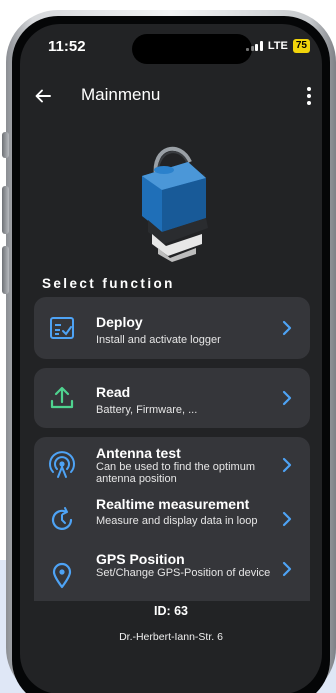  What do you see at coordinates (62, 397) in the screenshot?
I see `upload-icon` at bounding box center [62, 397].